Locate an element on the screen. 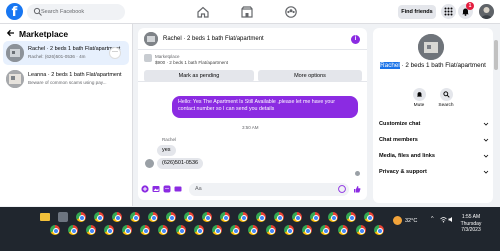 The width and height of the screenshot is (500, 251). chat-avatar is located at coordinates (151, 39).